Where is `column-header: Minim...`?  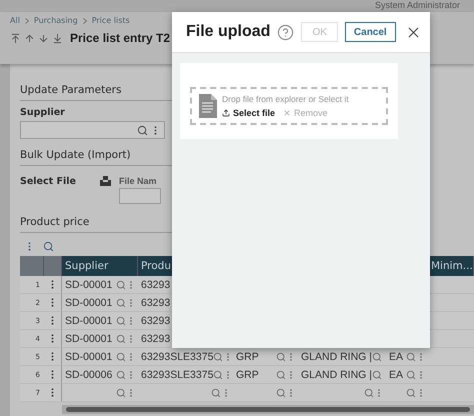 column-header: Minim... is located at coordinates (451, 266).